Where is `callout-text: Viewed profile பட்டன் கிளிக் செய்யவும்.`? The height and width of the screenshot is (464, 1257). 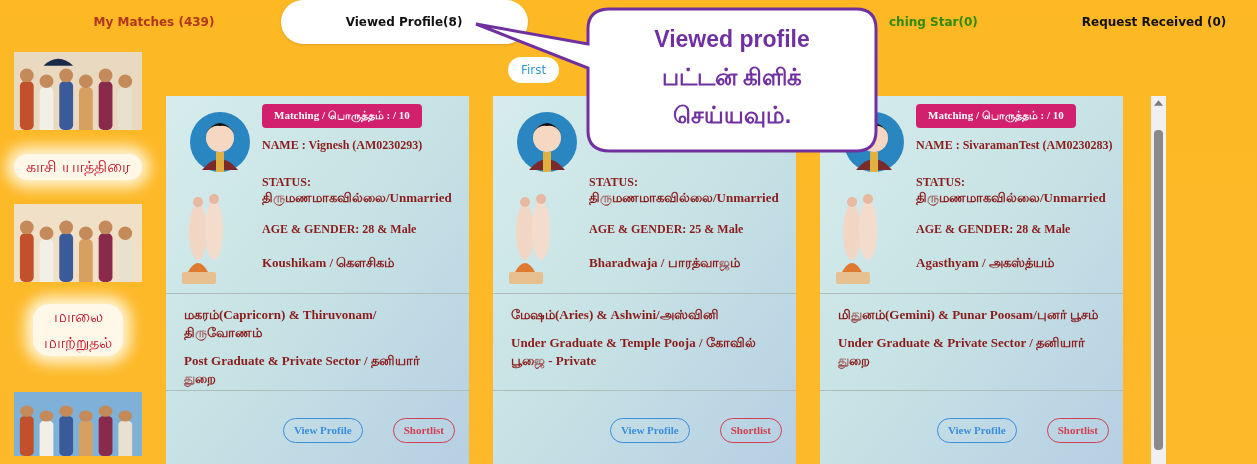 callout-text: Viewed profile பட்டன் கிளிக் செய்யவும். is located at coordinates (732, 77).